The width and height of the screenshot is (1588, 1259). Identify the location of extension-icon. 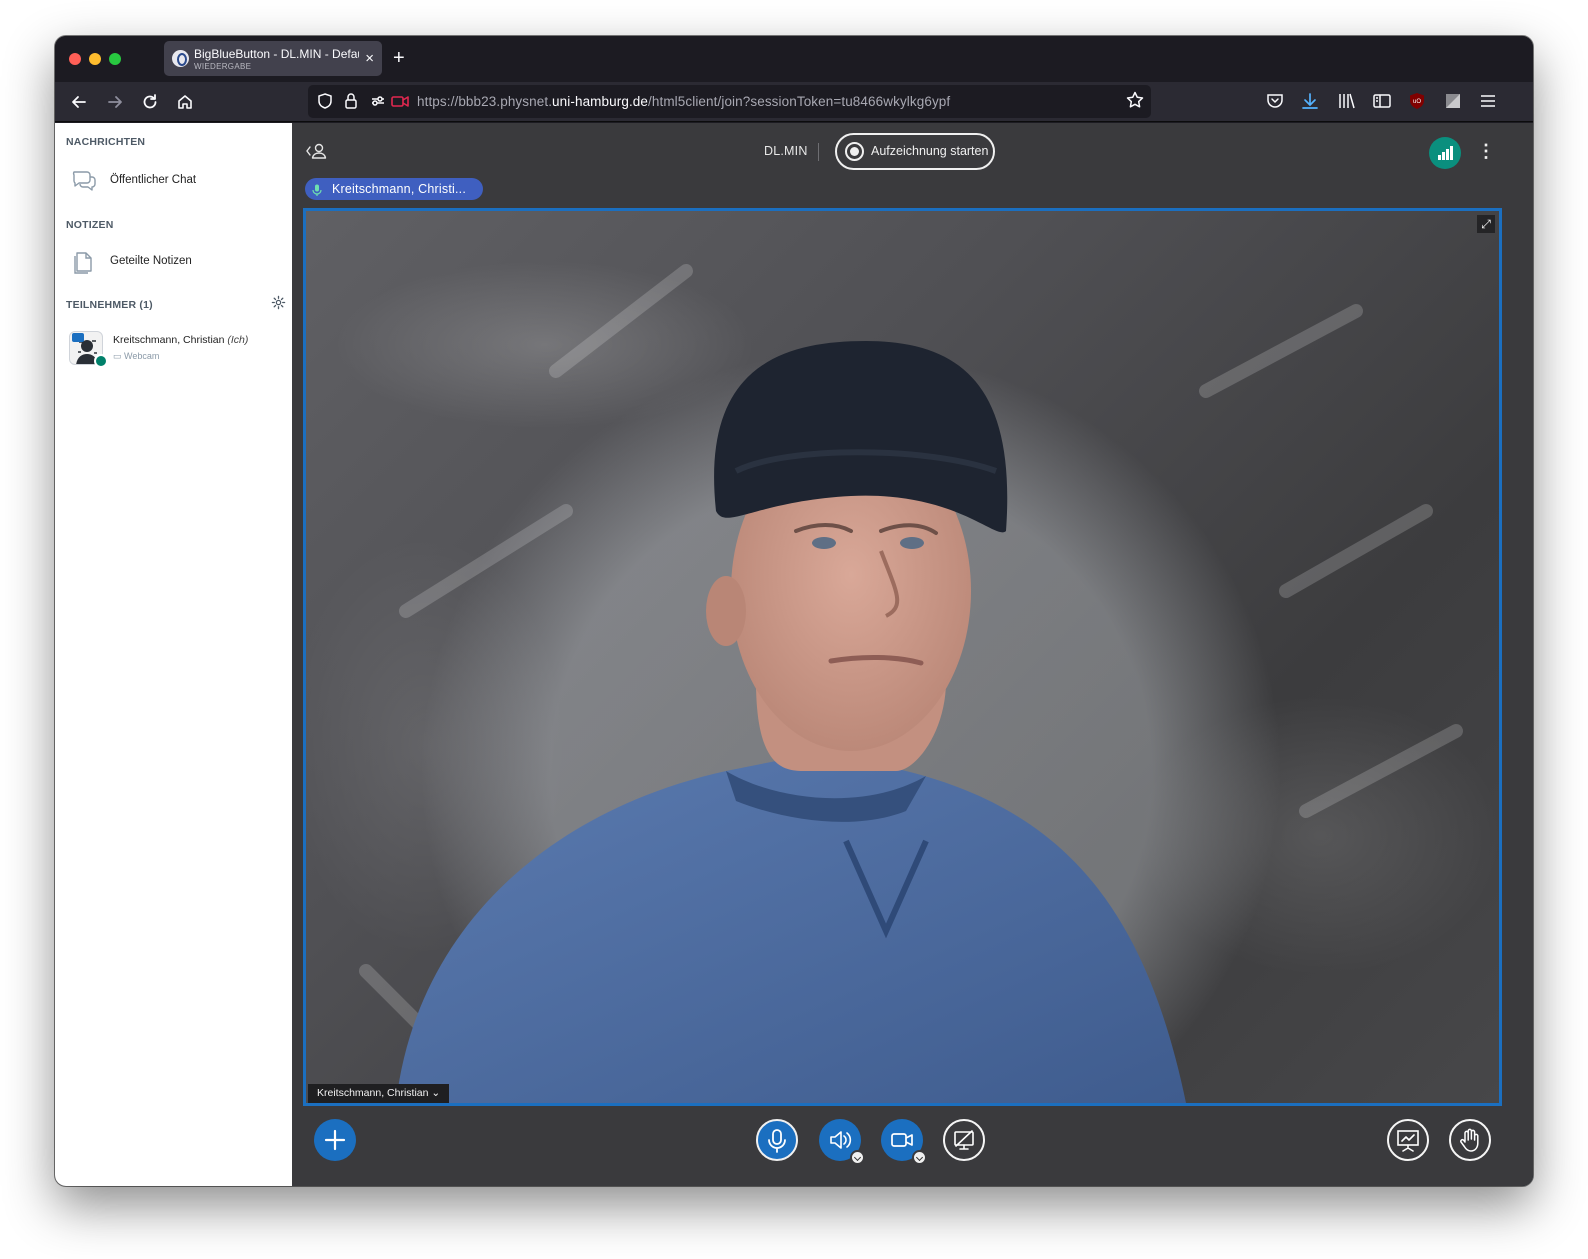
(1453, 102).